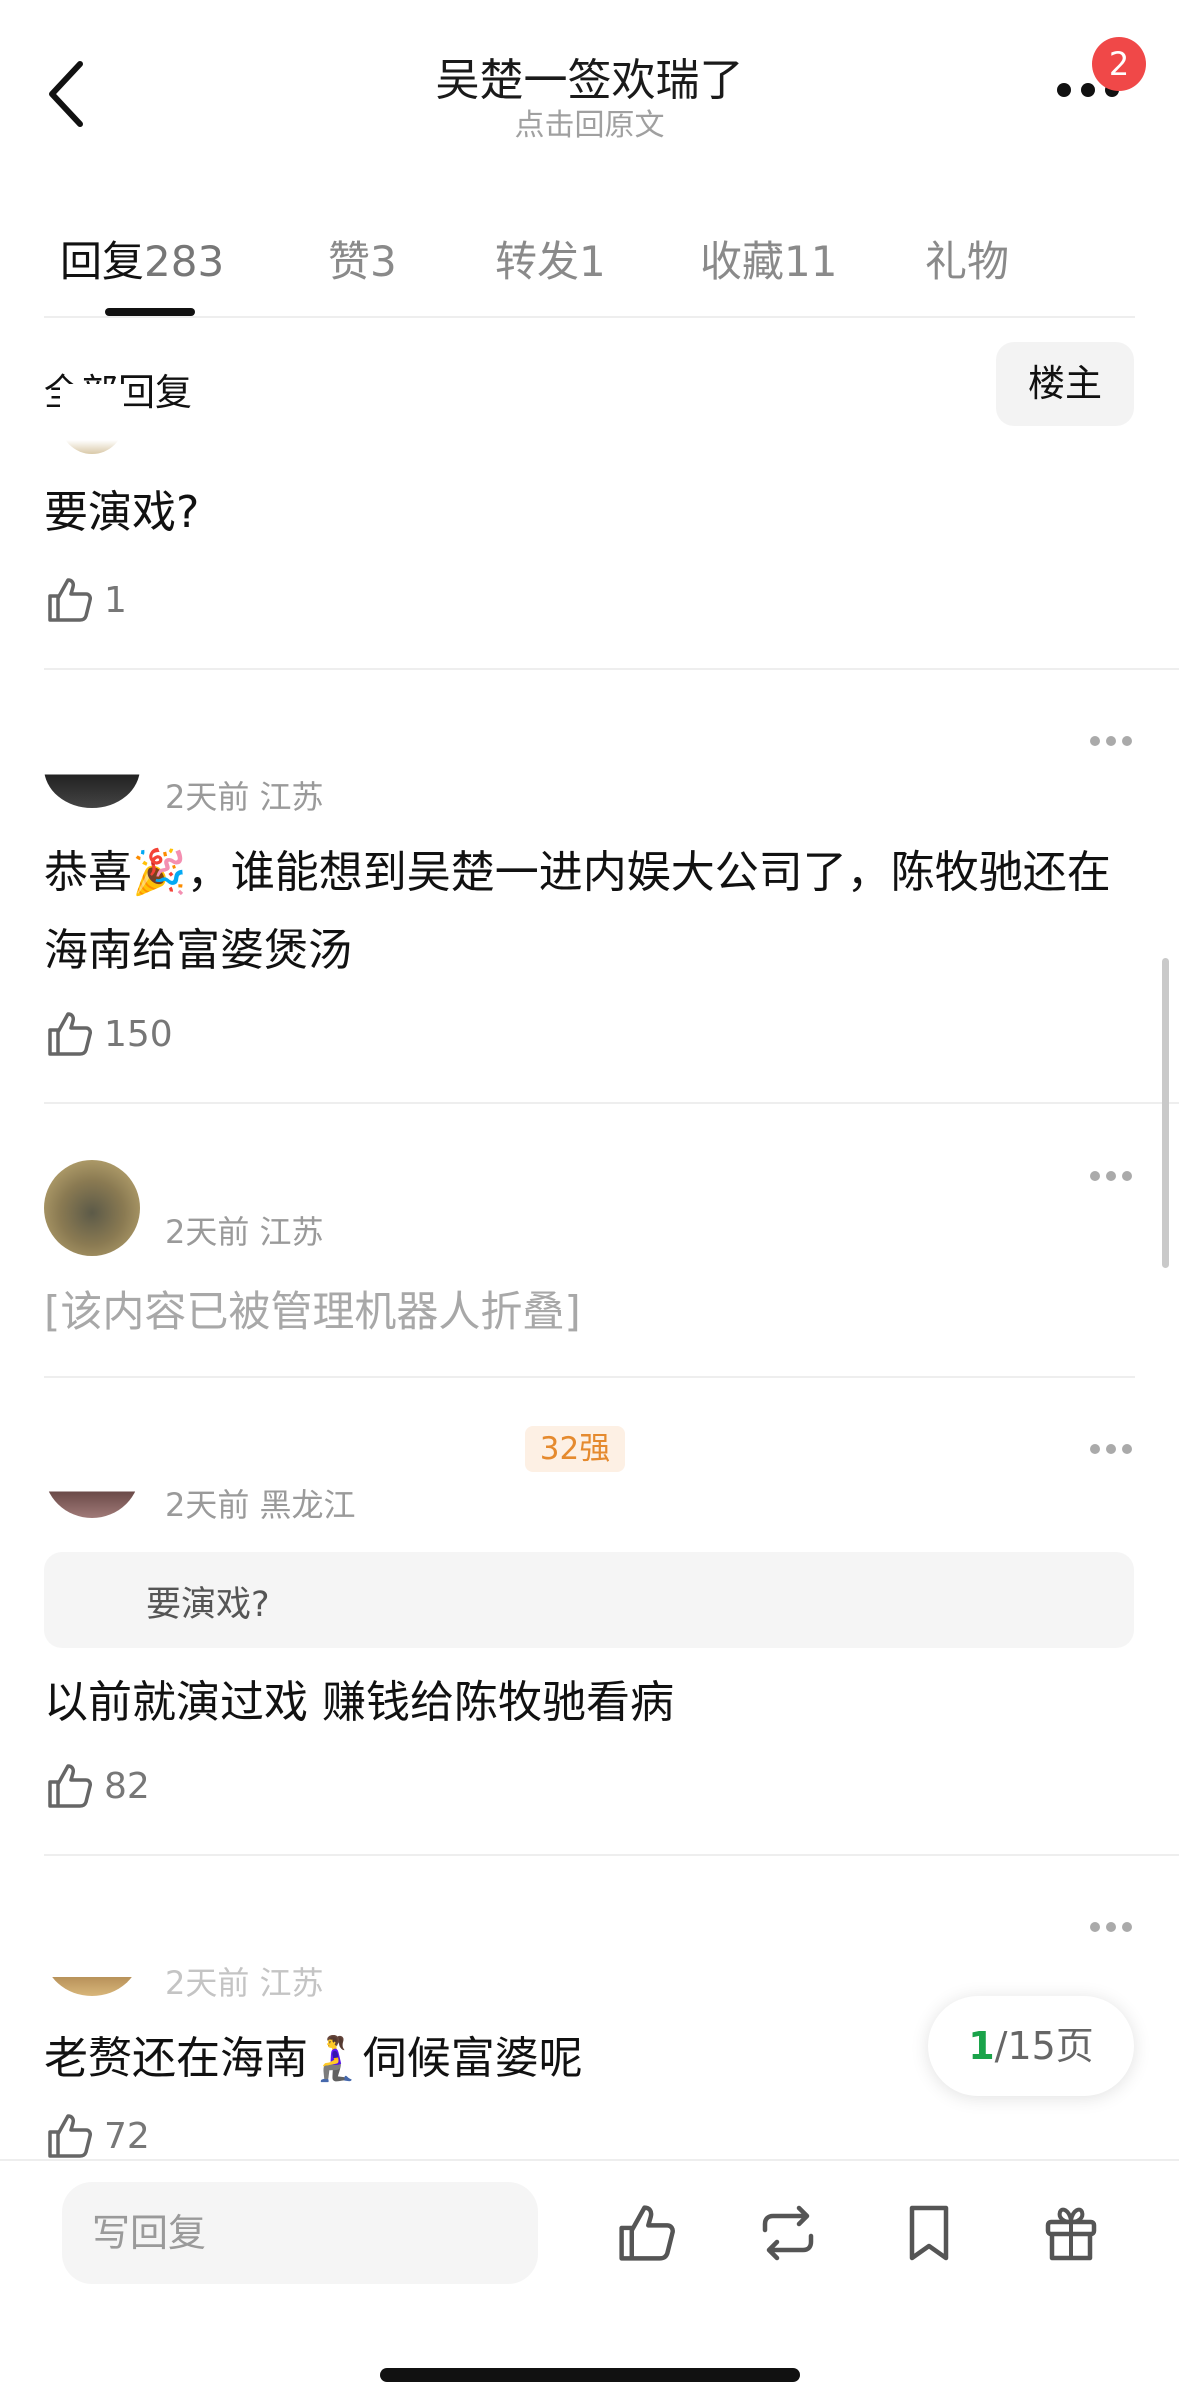 The image size is (1179, 2406). Describe the element at coordinates (967, 261) in the screenshot. I see `tab-label: 礼物` at that location.